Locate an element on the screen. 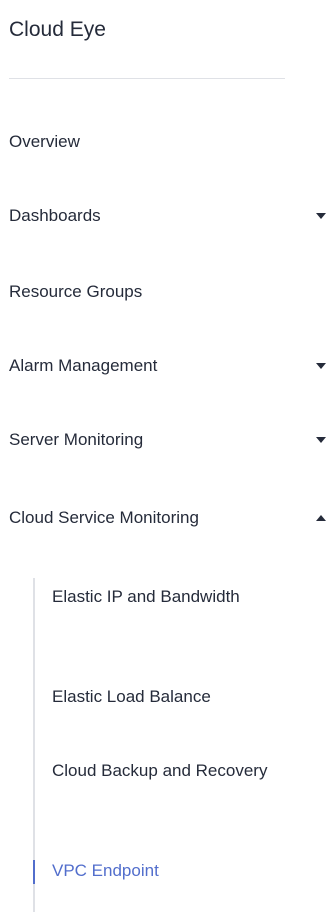  sidebar-item-label: Alarm Management is located at coordinates (83, 365).